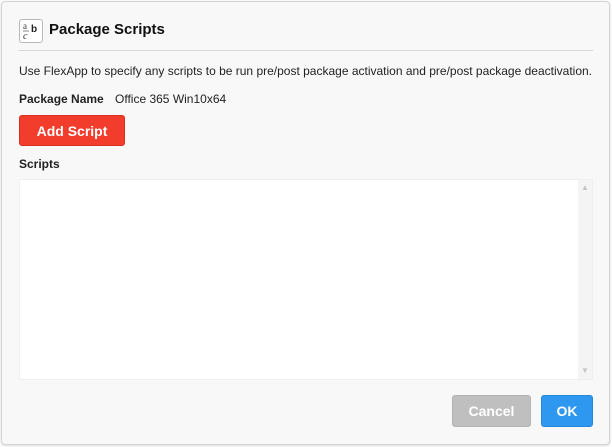 The height and width of the screenshot is (447, 612). Describe the element at coordinates (25, 36) in the screenshot. I see `svg-text: c` at that location.